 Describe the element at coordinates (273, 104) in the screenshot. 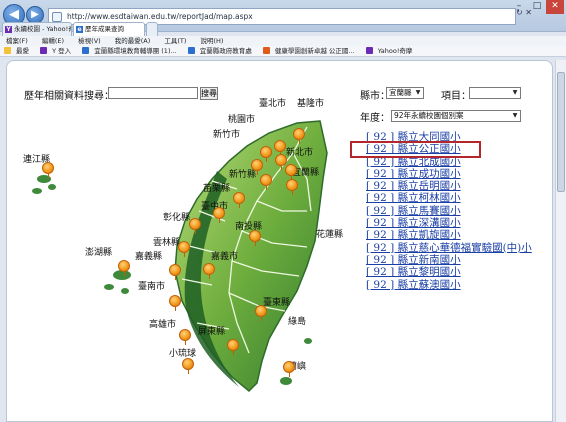

I see `map-label: 臺北市` at that location.